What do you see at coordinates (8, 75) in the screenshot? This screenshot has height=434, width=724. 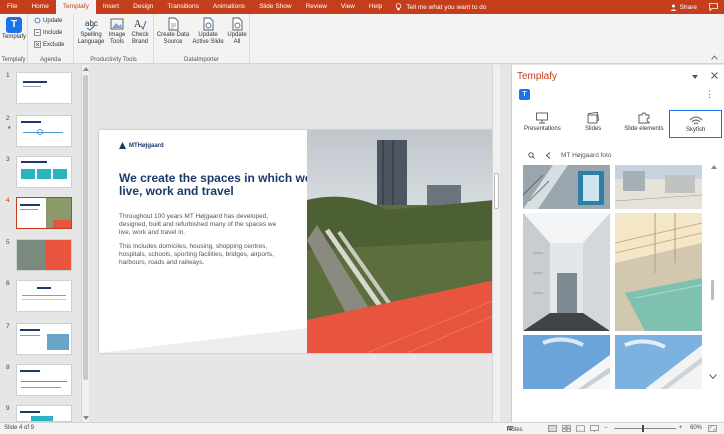 I see `thumbnail-number: 1` at bounding box center [8, 75].